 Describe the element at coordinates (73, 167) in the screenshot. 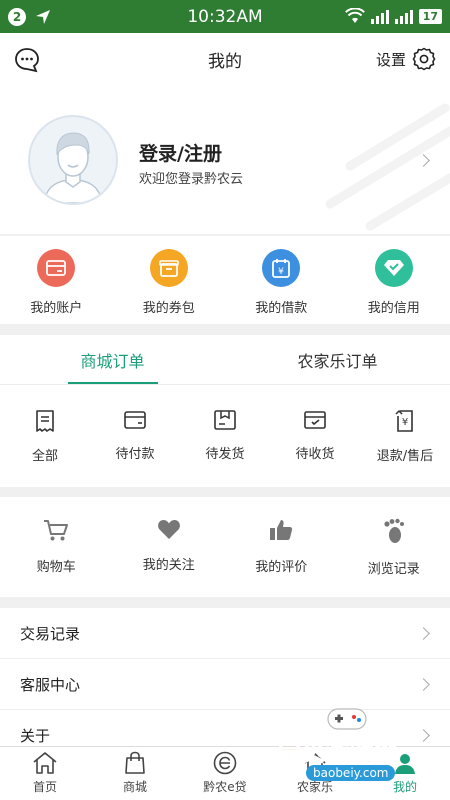

I see `user-avatar-icon` at that location.